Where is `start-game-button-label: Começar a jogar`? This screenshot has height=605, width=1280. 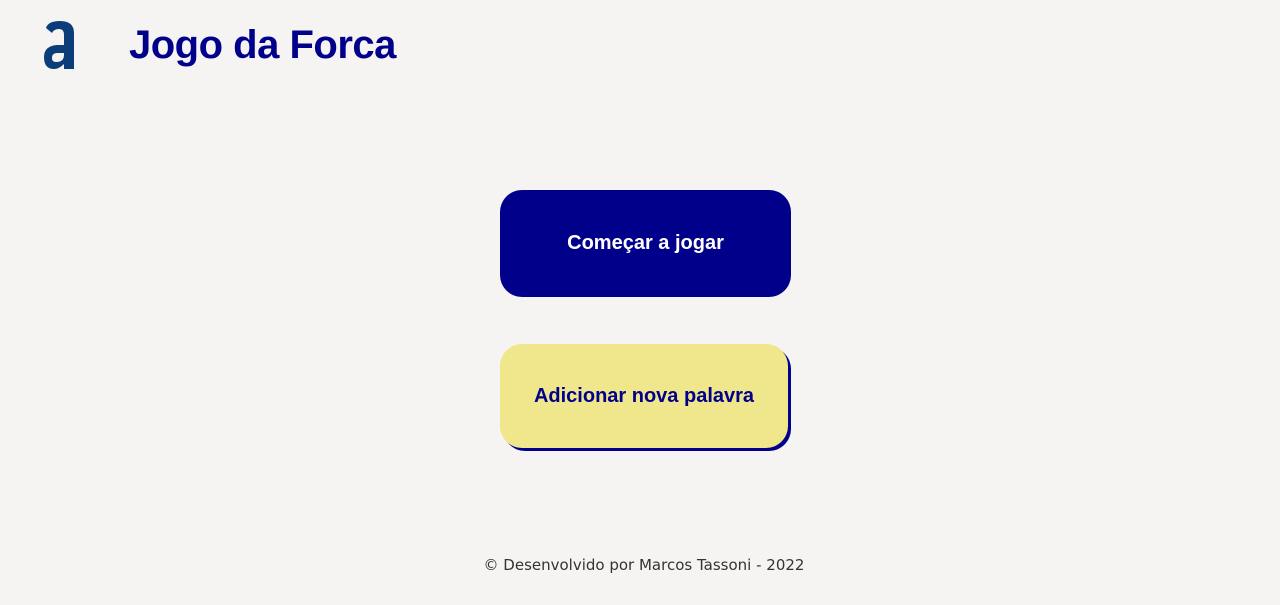 start-game-button-label: Começar a jogar is located at coordinates (645, 243).